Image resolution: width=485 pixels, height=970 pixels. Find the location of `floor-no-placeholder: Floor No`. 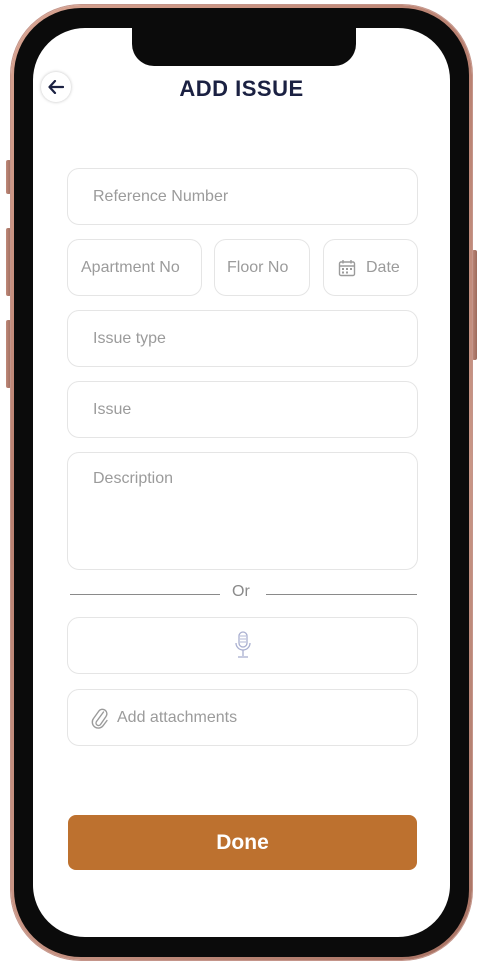

floor-no-placeholder: Floor No is located at coordinates (258, 267).